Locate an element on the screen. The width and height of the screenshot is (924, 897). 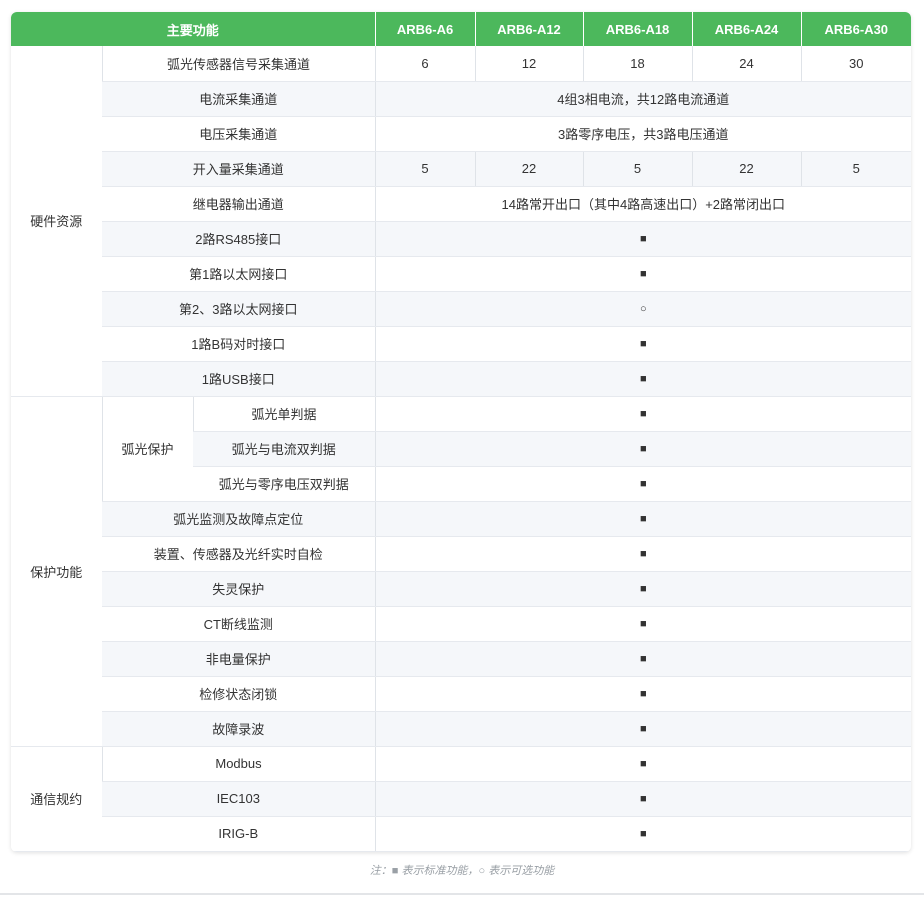
row-label: Modbus is located at coordinates (238, 764).